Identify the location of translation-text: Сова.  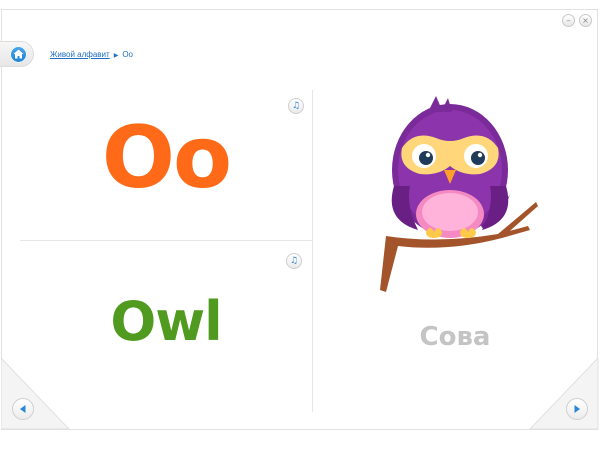
(455, 337).